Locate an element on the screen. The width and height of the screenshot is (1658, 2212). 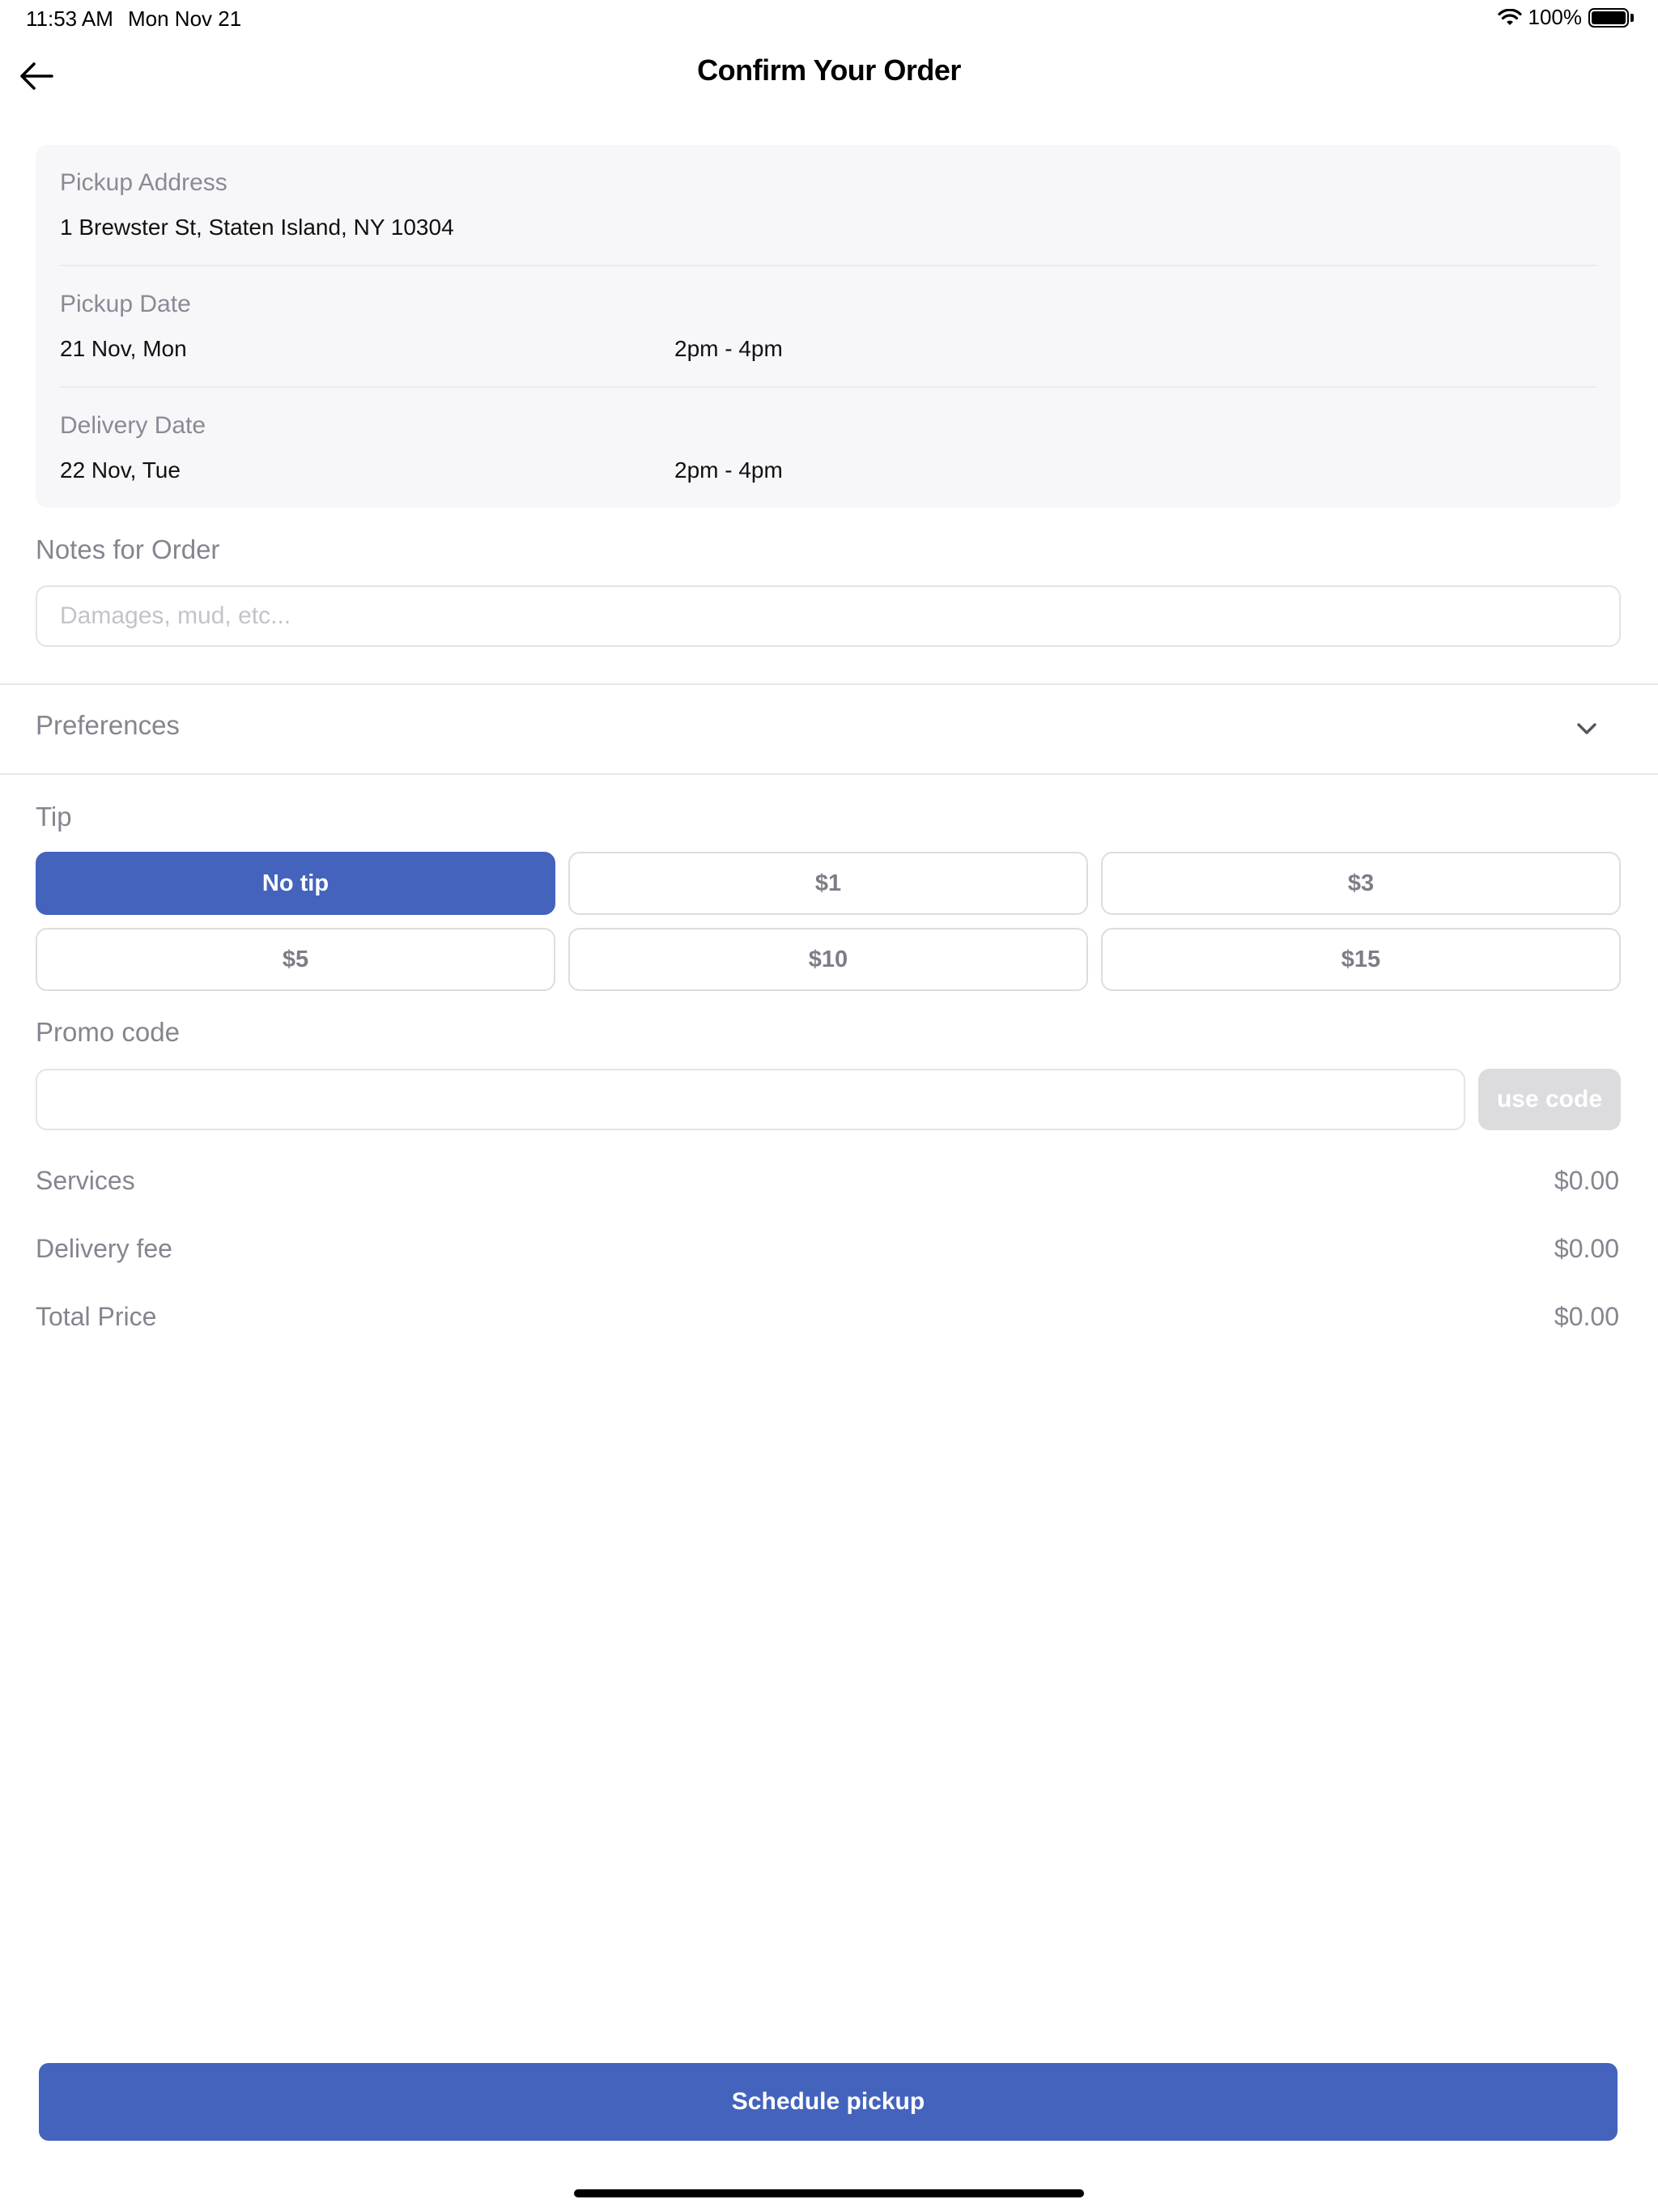
notes-label: Notes for Order is located at coordinates (128, 549).